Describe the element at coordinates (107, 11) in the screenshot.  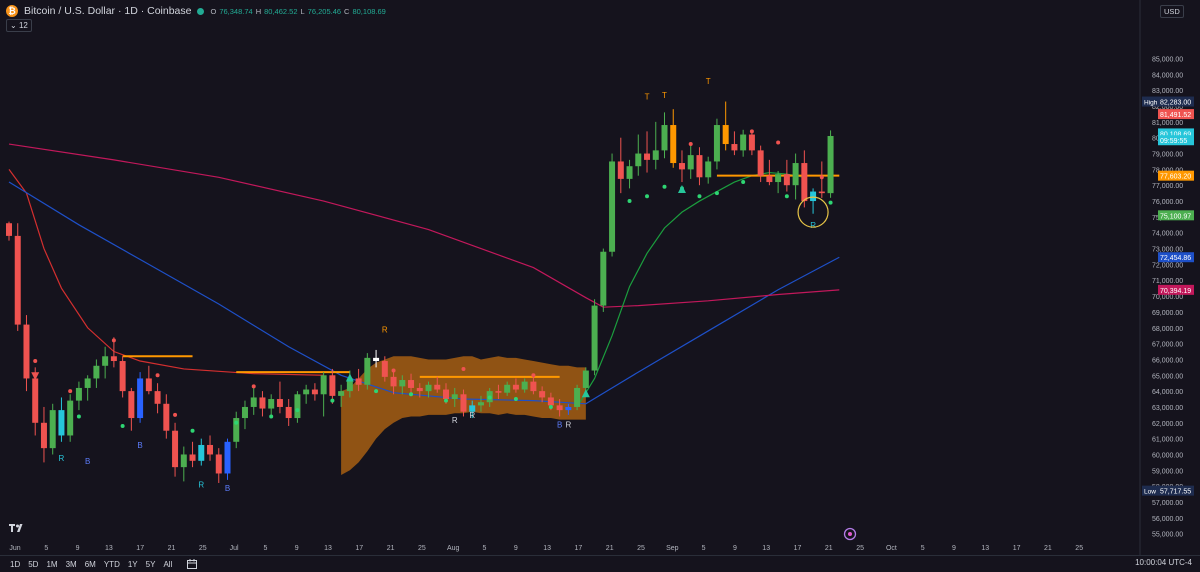
I see `symbol-title: Bitcoin / U.S. Dollar · 1D · Coinbase` at that location.